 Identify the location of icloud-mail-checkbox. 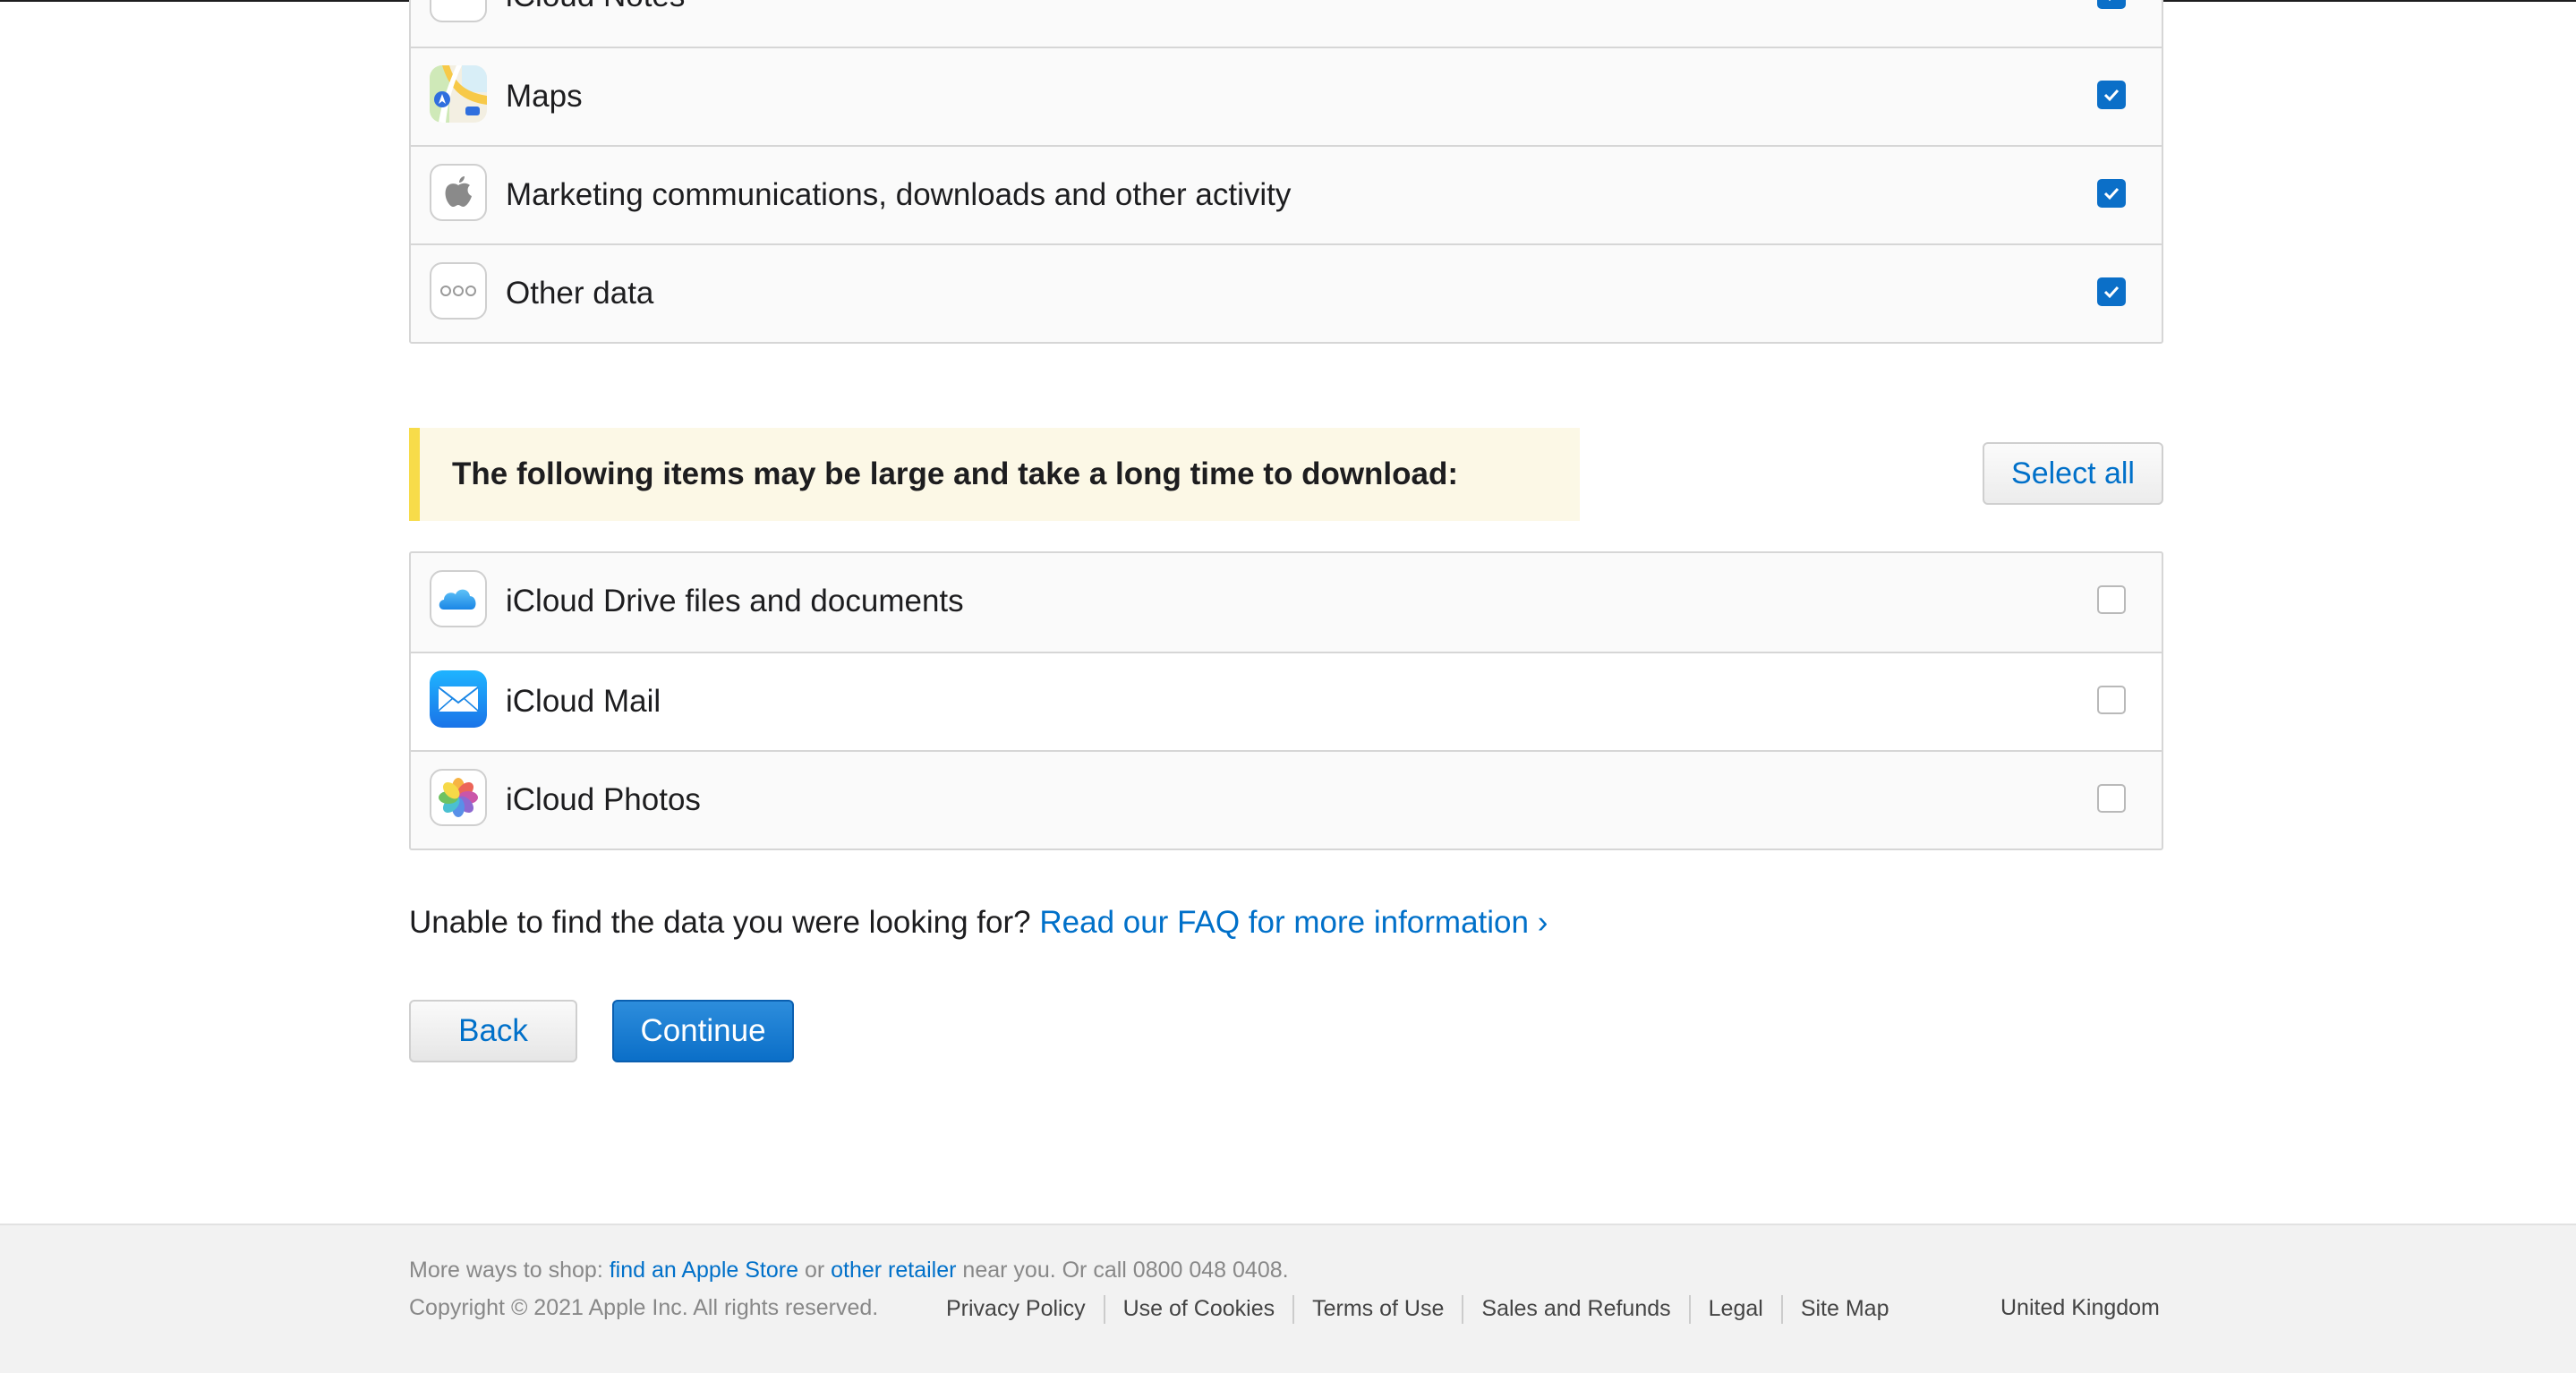
(2111, 700).